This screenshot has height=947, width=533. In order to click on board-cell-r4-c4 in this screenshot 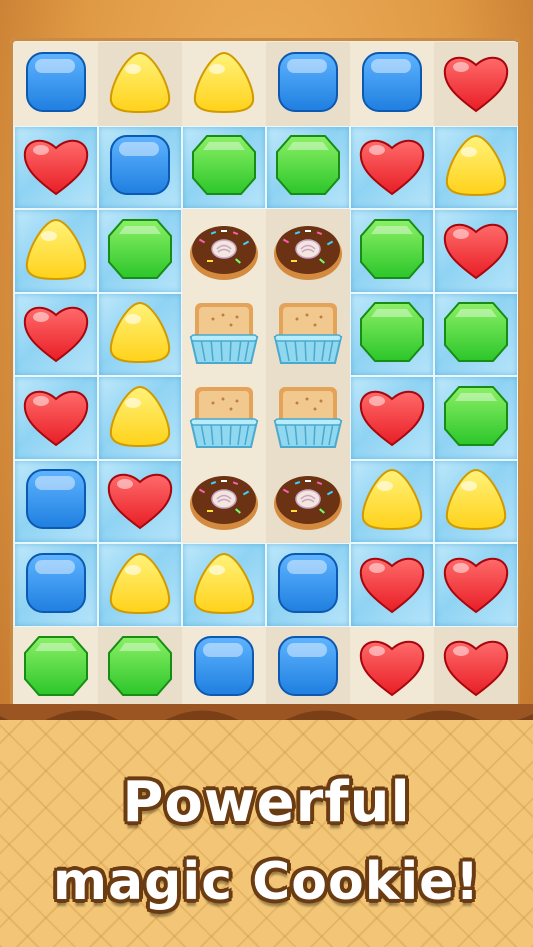, I will do `click(308, 334)`.